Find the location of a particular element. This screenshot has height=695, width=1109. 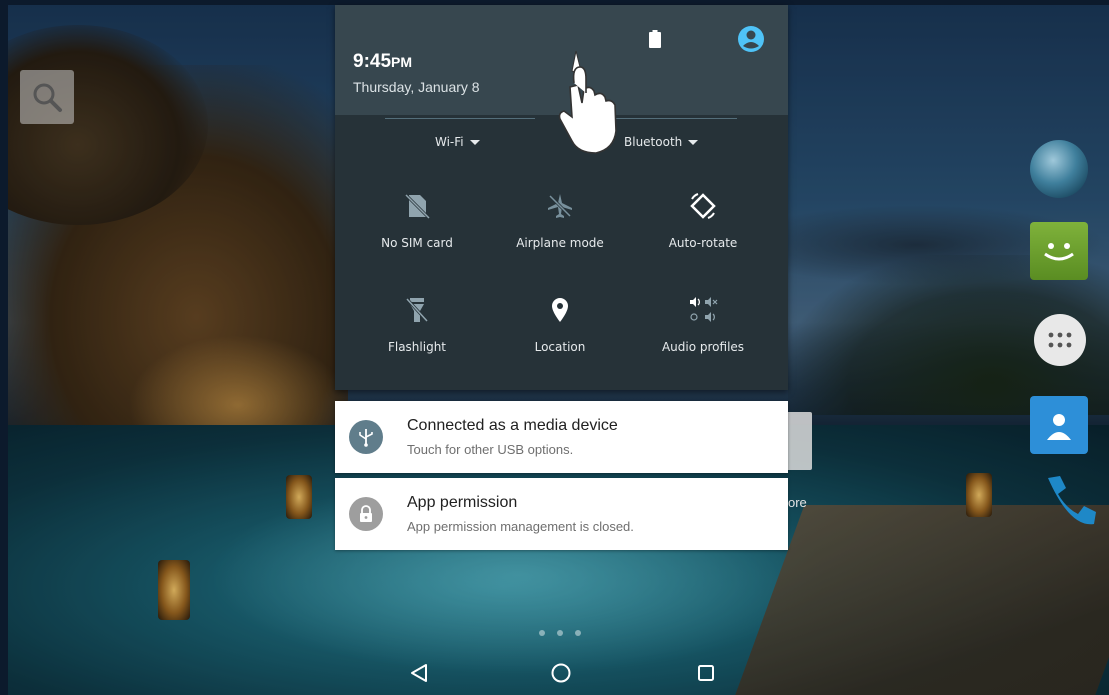

divider is located at coordinates (460, 118).